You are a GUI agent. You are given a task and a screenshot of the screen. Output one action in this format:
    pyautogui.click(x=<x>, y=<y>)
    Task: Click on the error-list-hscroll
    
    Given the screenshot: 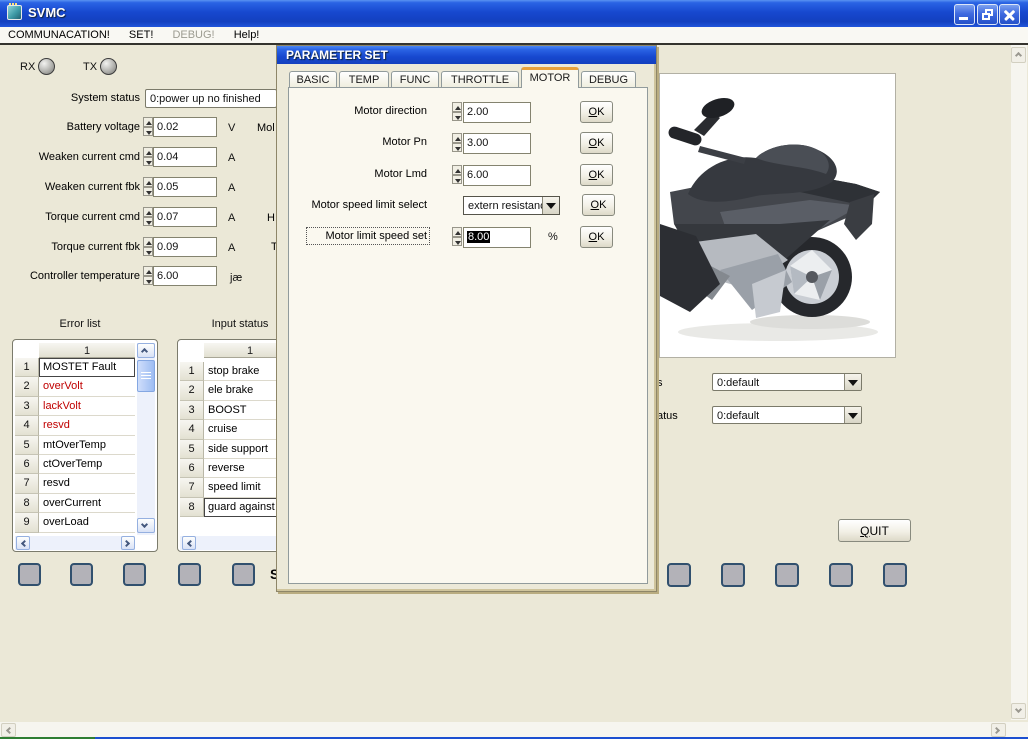 What is the action you would take?
    pyautogui.click(x=75, y=543)
    